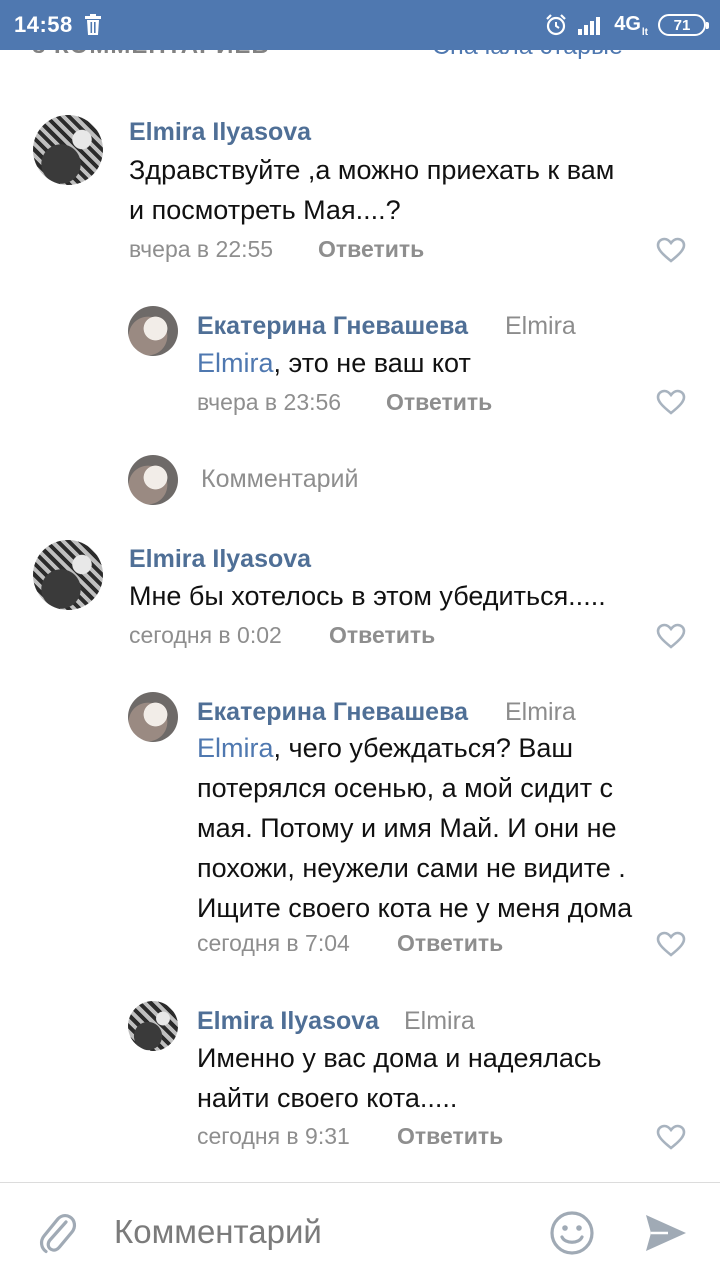 Image resolution: width=720 pixels, height=1280 pixels. What do you see at coordinates (556, 25) in the screenshot?
I see `alarm-icon` at bounding box center [556, 25].